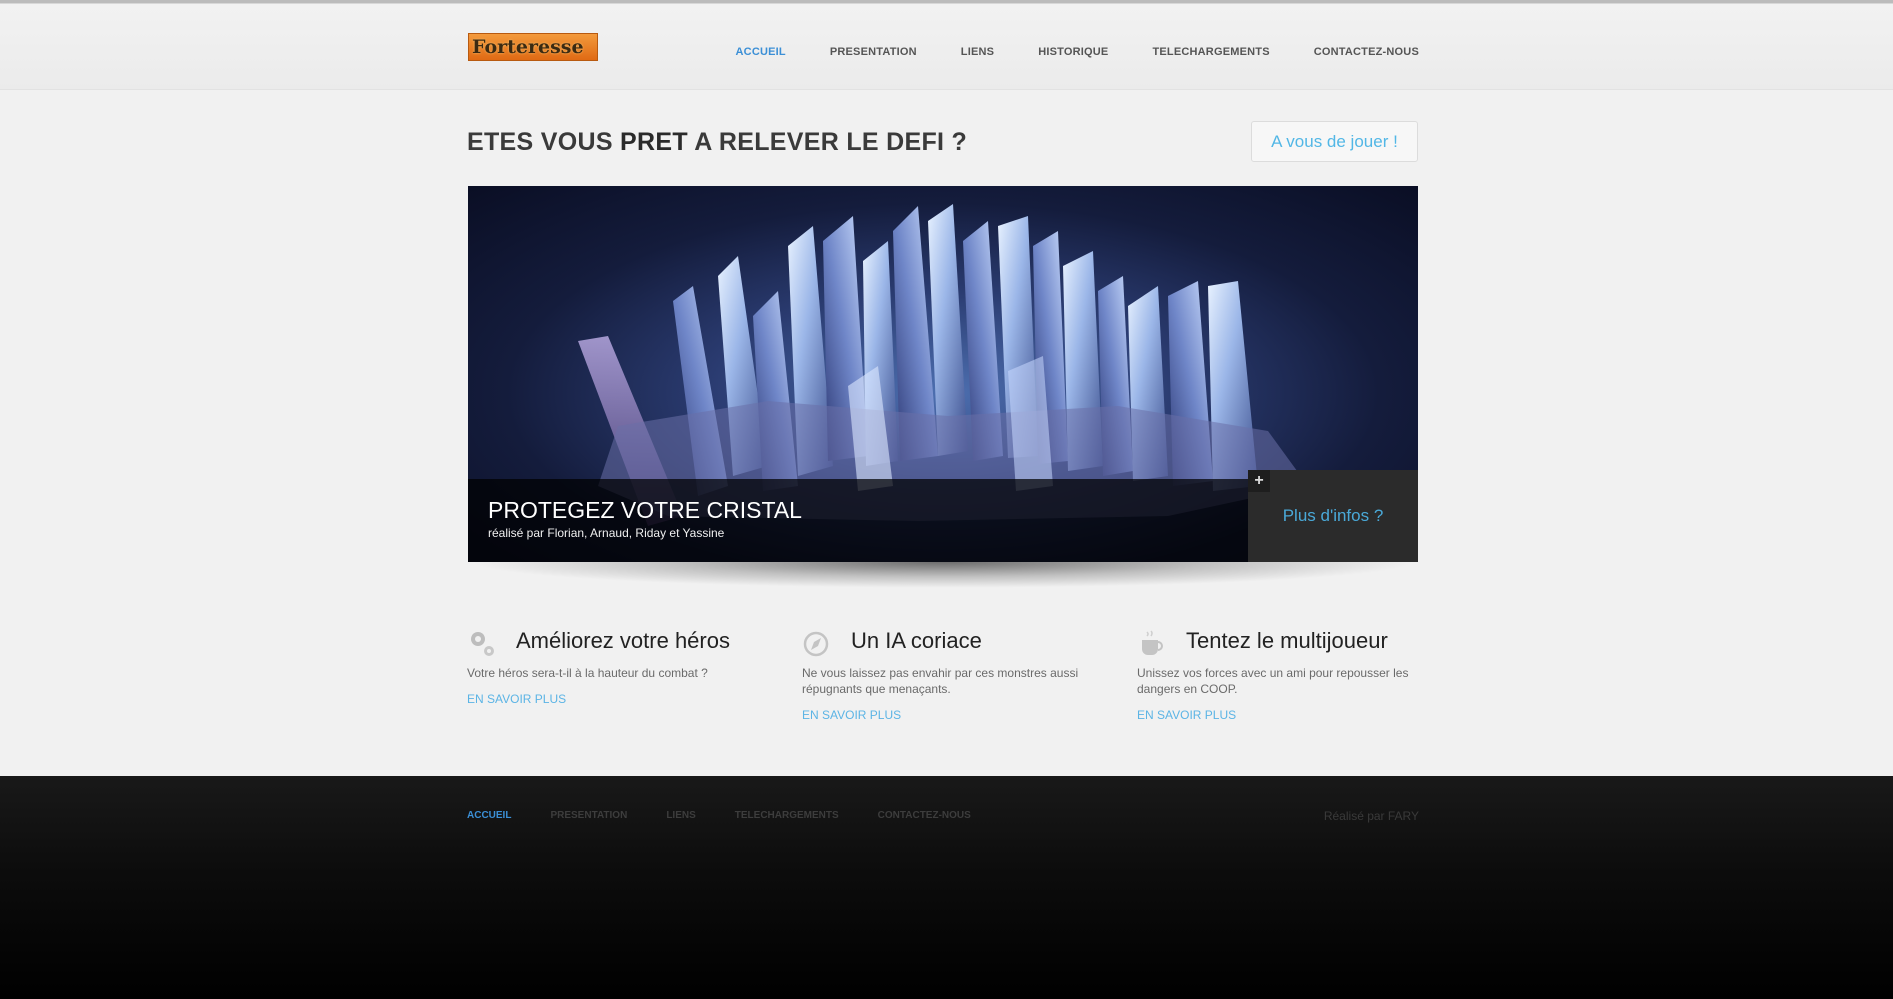  Describe the element at coordinates (816, 644) in the screenshot. I see `compass-icon` at that location.